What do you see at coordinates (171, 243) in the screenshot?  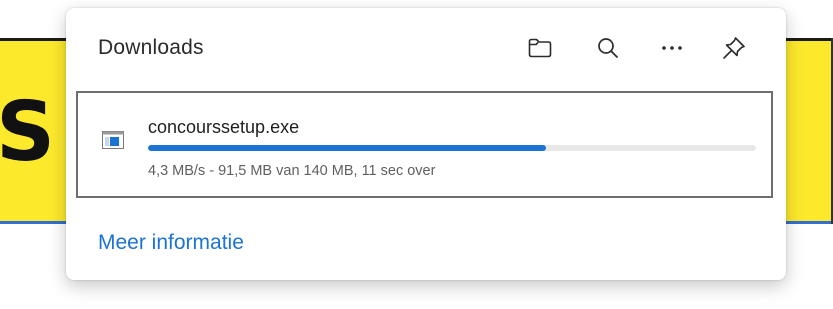 I see `more-information-link: Meer informatie` at bounding box center [171, 243].